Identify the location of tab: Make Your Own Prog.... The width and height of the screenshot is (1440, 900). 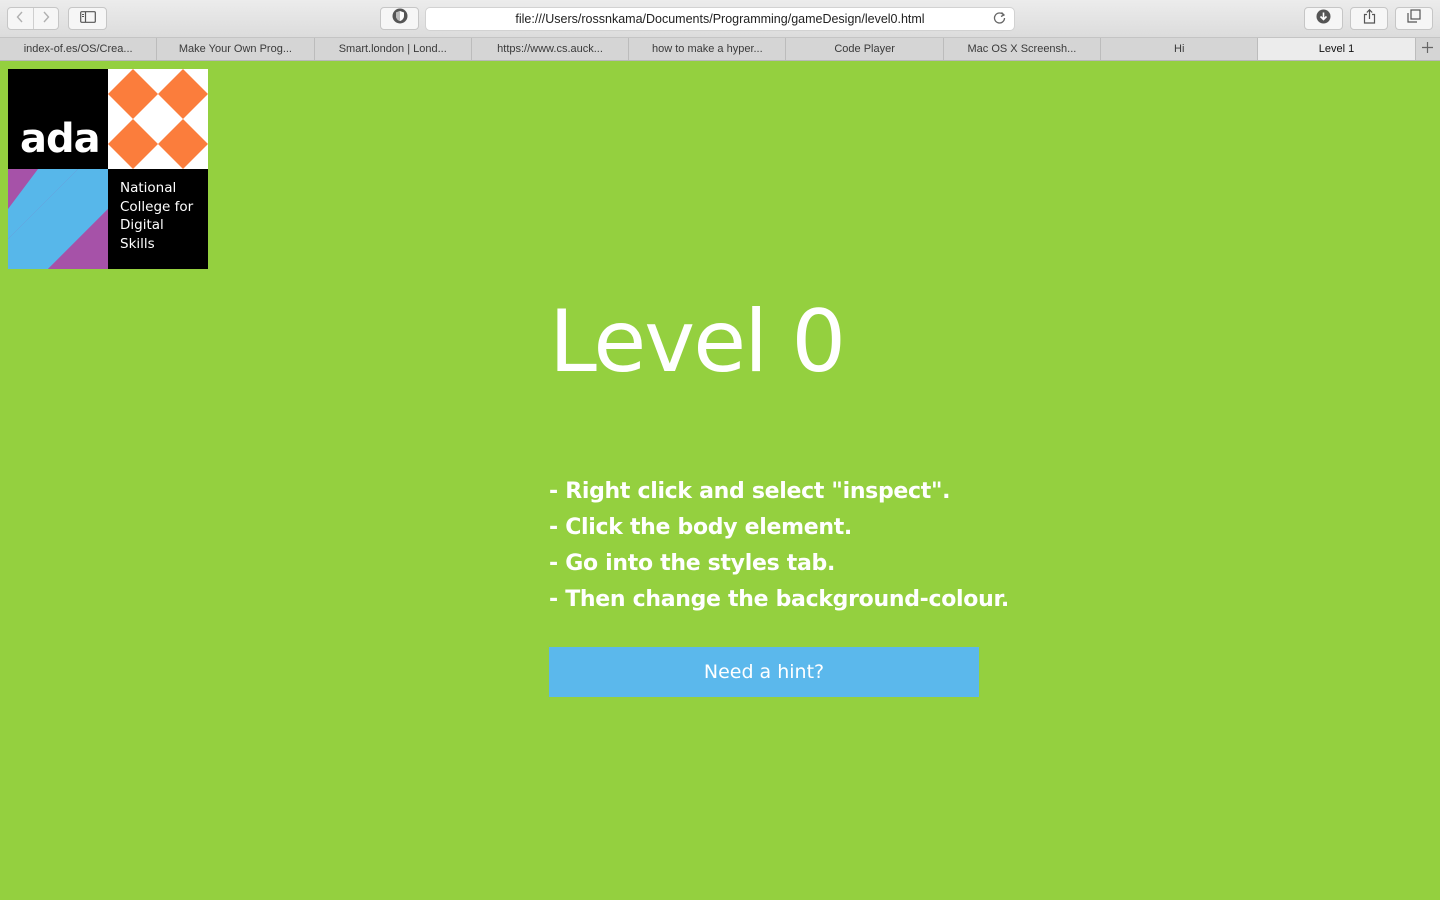
(236, 49).